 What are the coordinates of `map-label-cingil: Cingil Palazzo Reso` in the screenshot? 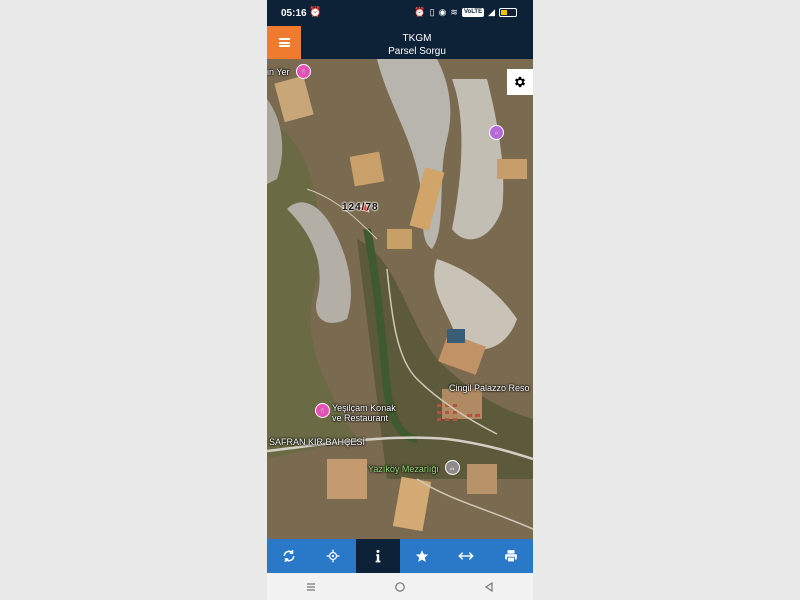 It's located at (489, 388).